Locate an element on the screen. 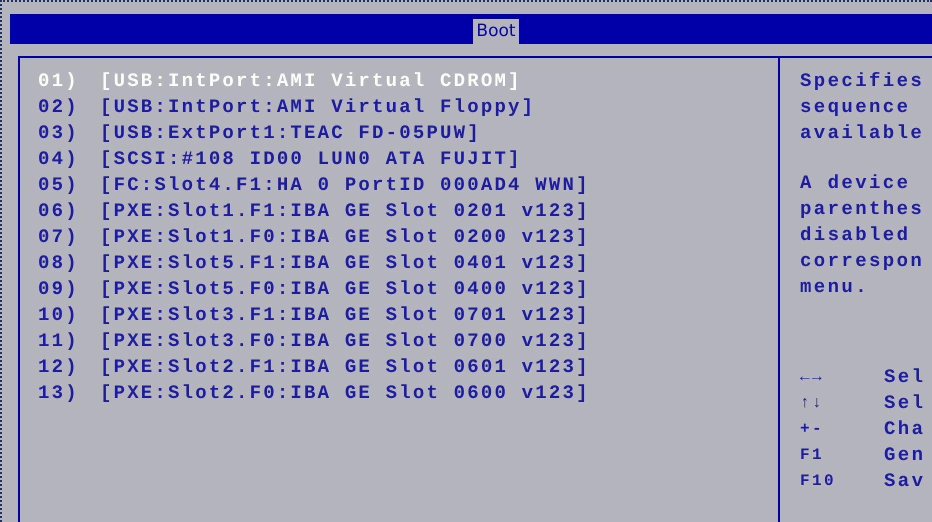  key-label: +- is located at coordinates (813, 429).